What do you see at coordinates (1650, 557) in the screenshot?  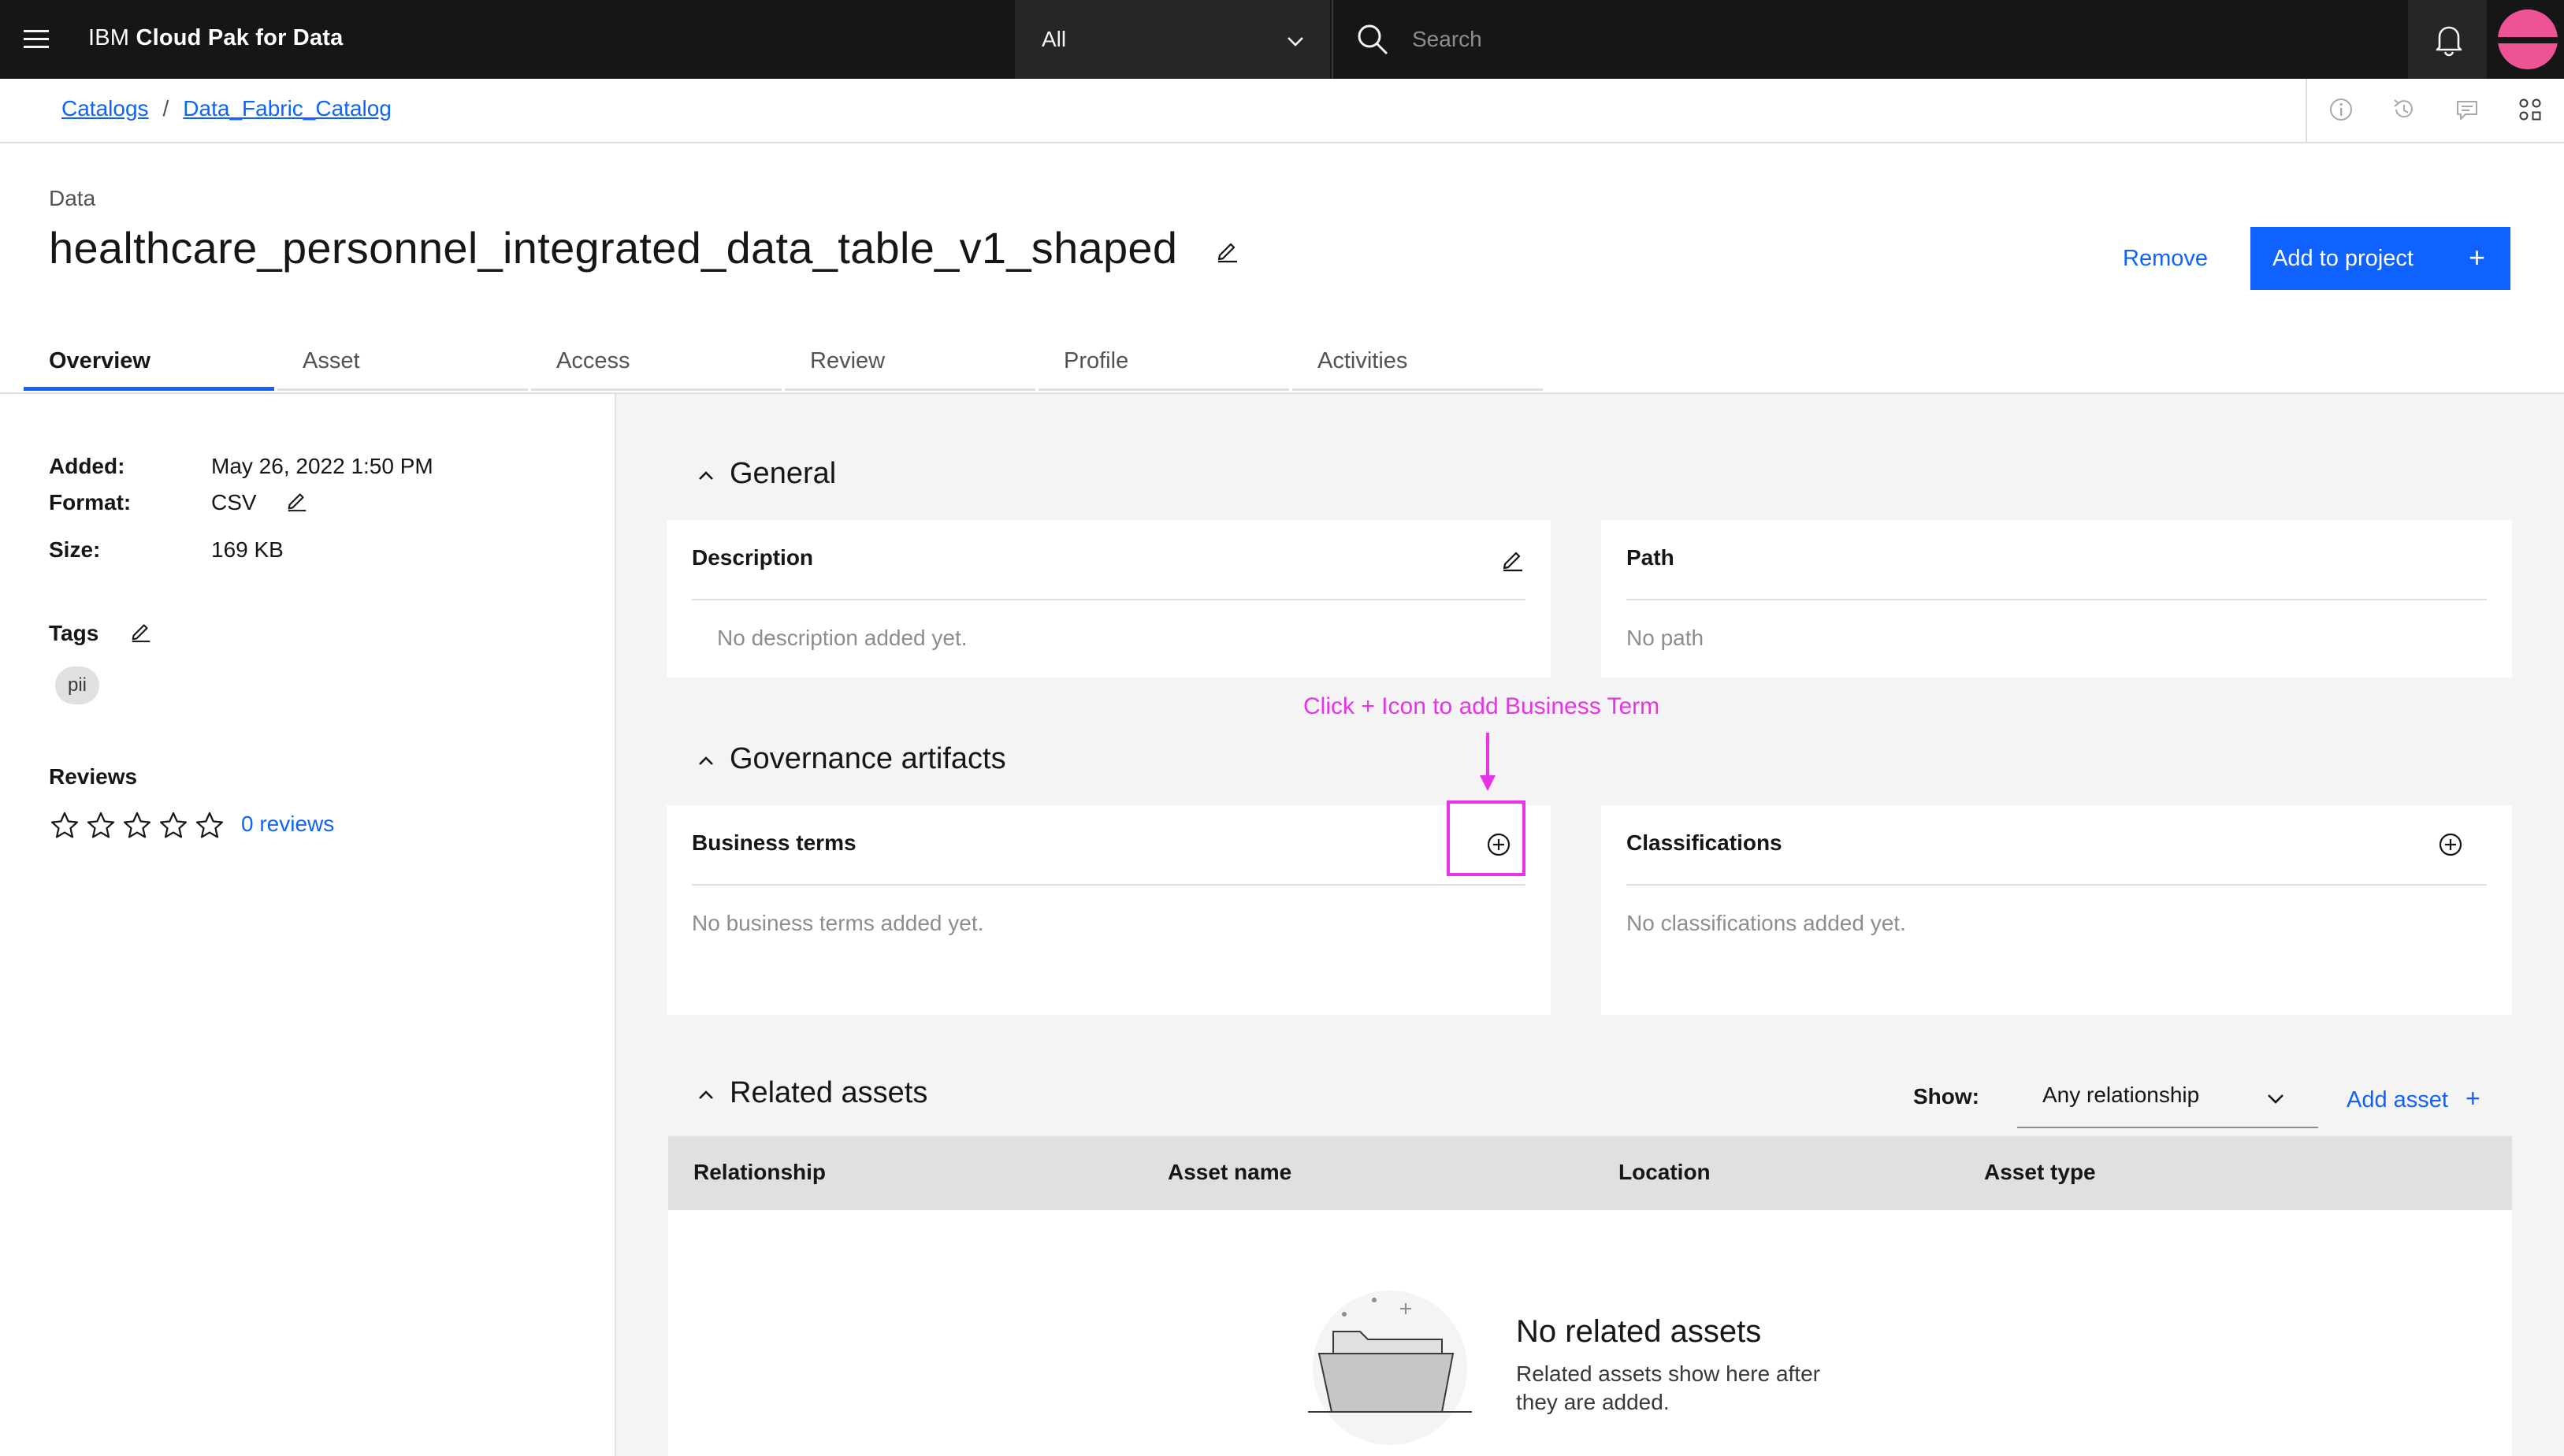 I see `path-title: Path` at bounding box center [1650, 557].